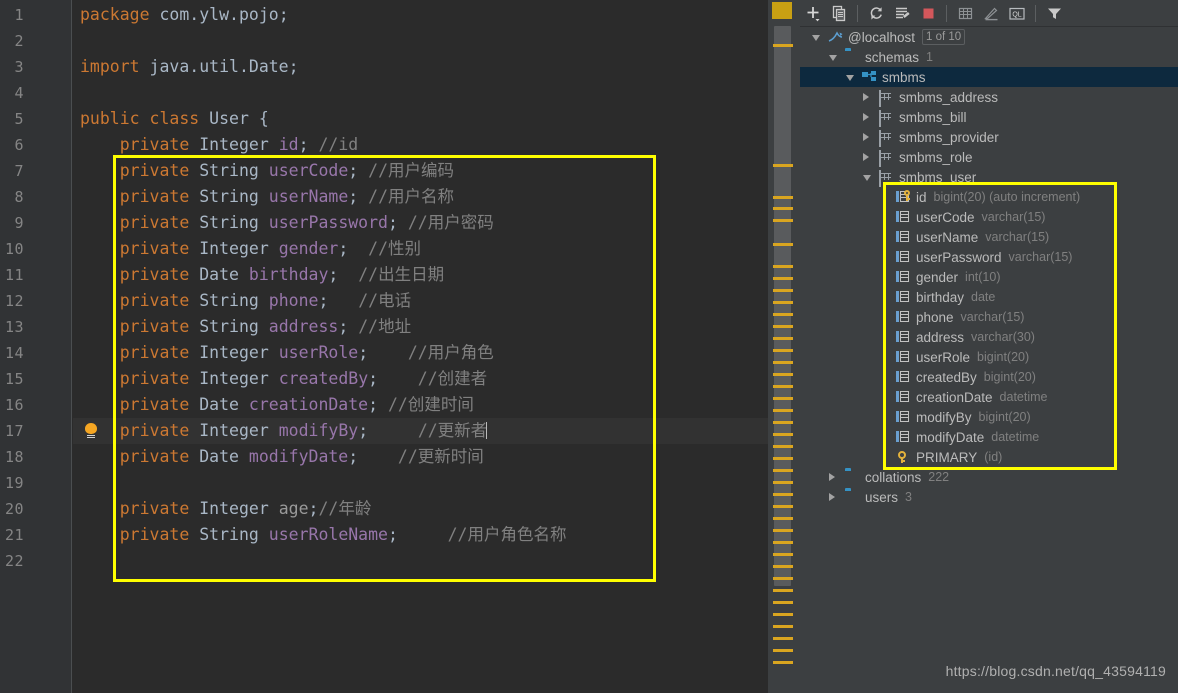 The height and width of the screenshot is (693, 1178). What do you see at coordinates (277, 405) in the screenshot?
I see `code-line: private Date creationDate; //创建时间` at bounding box center [277, 405].